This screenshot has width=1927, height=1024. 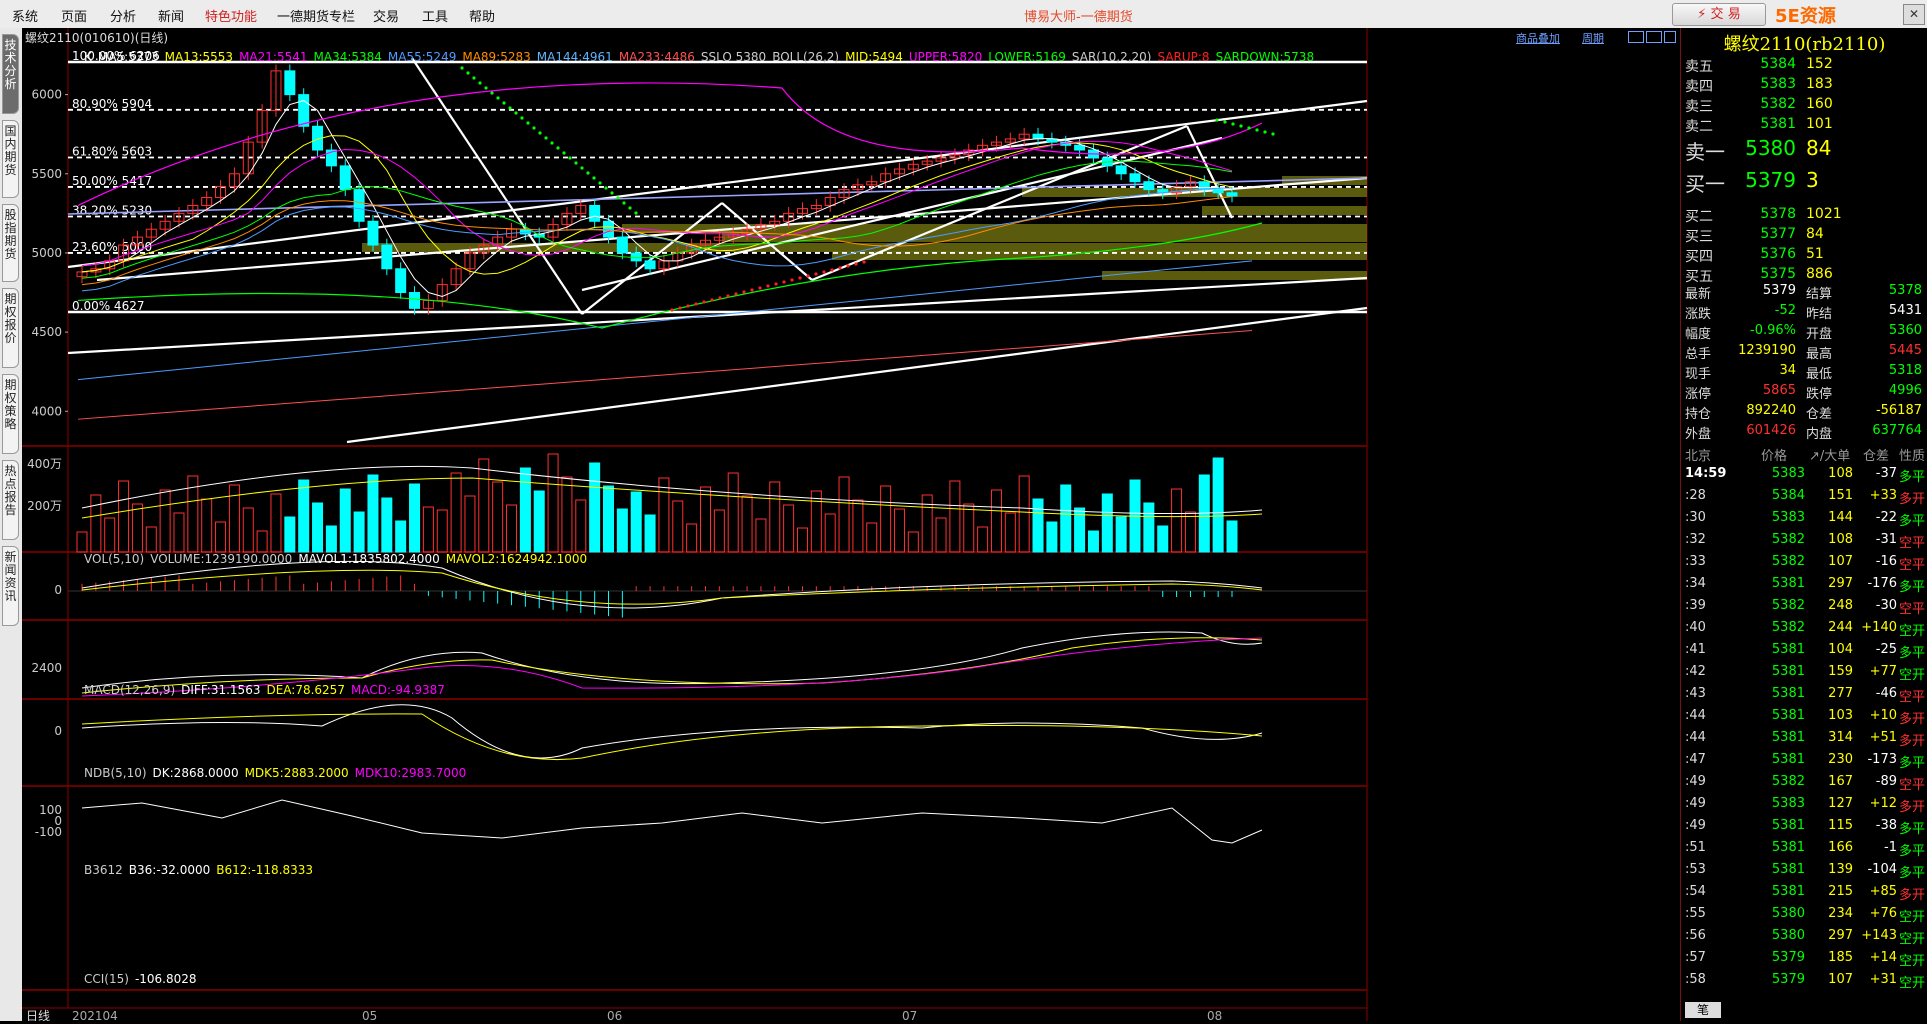 I want to click on menu-news: 新闻, so click(x=171, y=15).